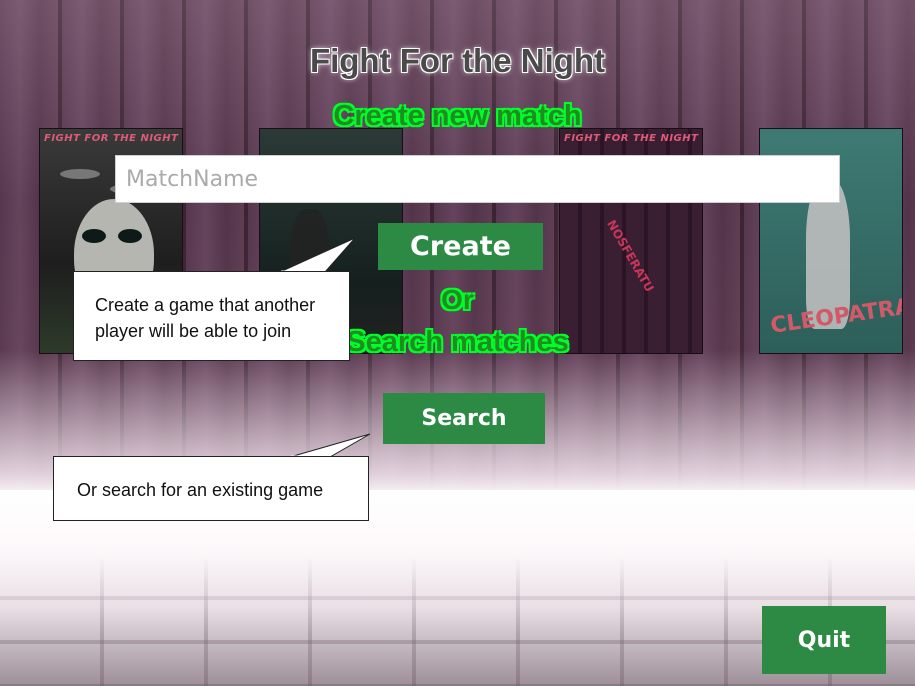  What do you see at coordinates (464, 418) in the screenshot?
I see `search-button: Search` at bounding box center [464, 418].